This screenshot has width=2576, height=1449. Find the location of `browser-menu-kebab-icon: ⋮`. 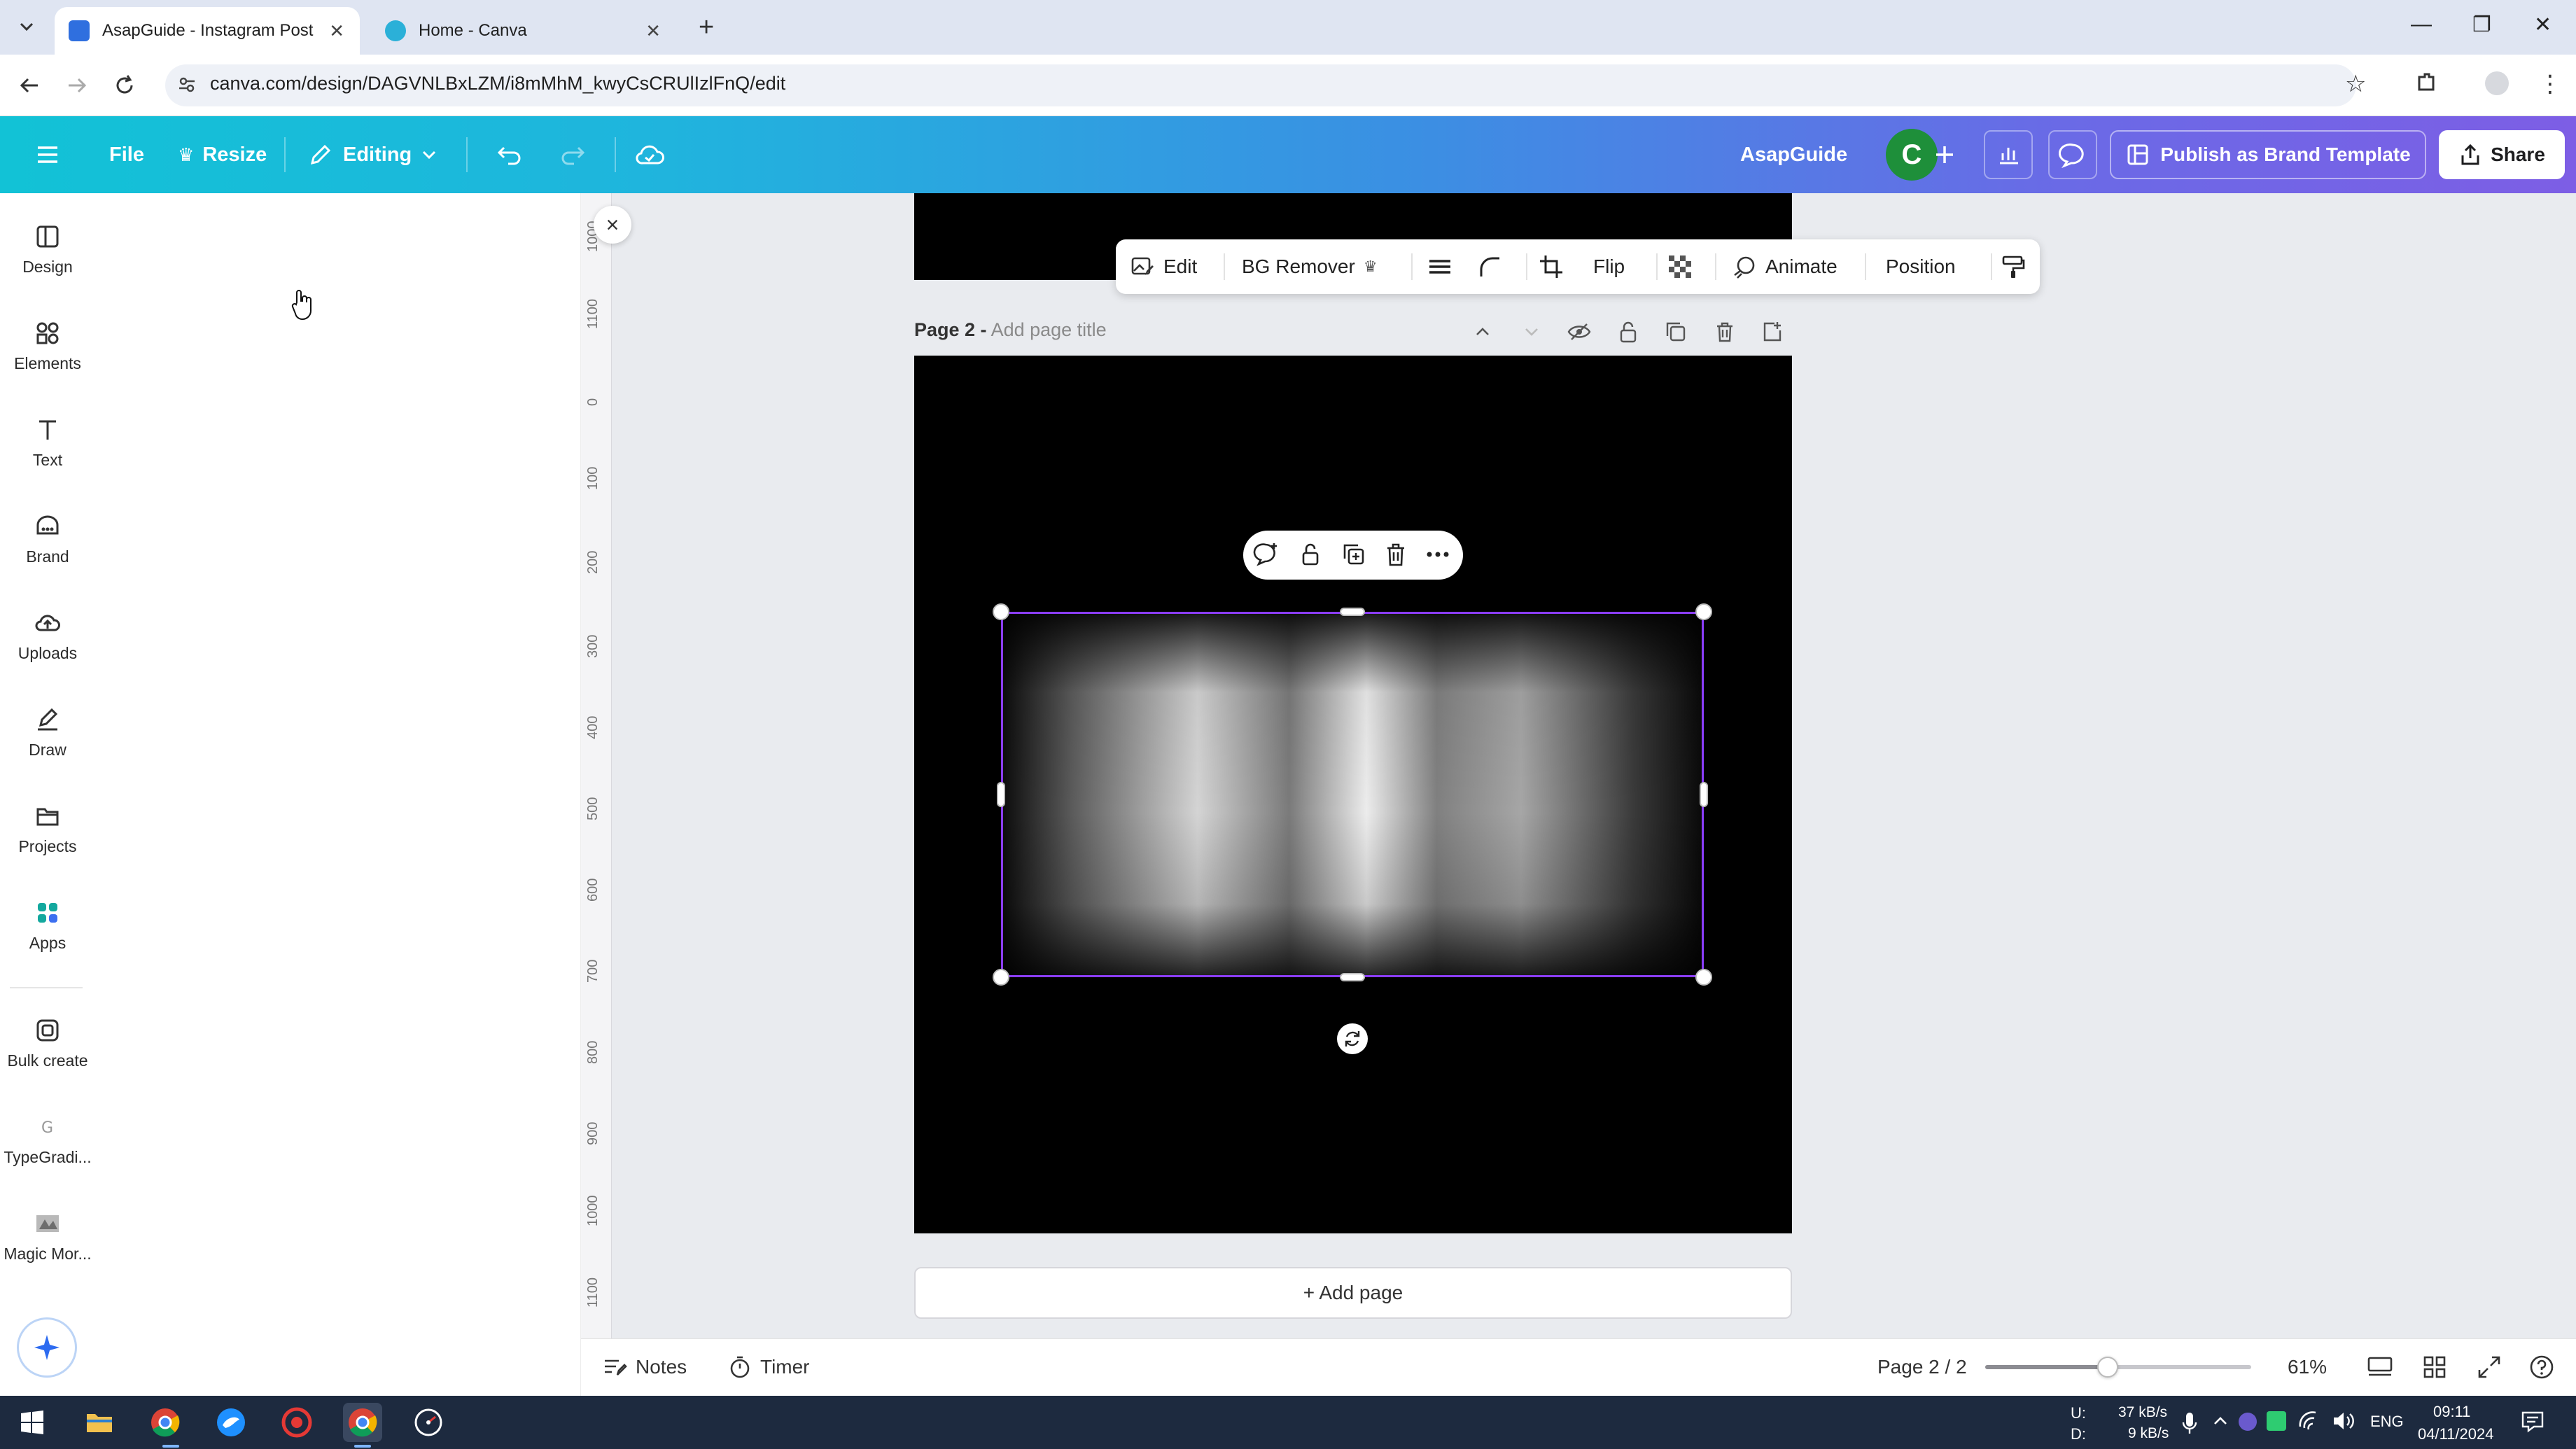

browser-menu-kebab-icon: ⋮ is located at coordinates (2550, 84).